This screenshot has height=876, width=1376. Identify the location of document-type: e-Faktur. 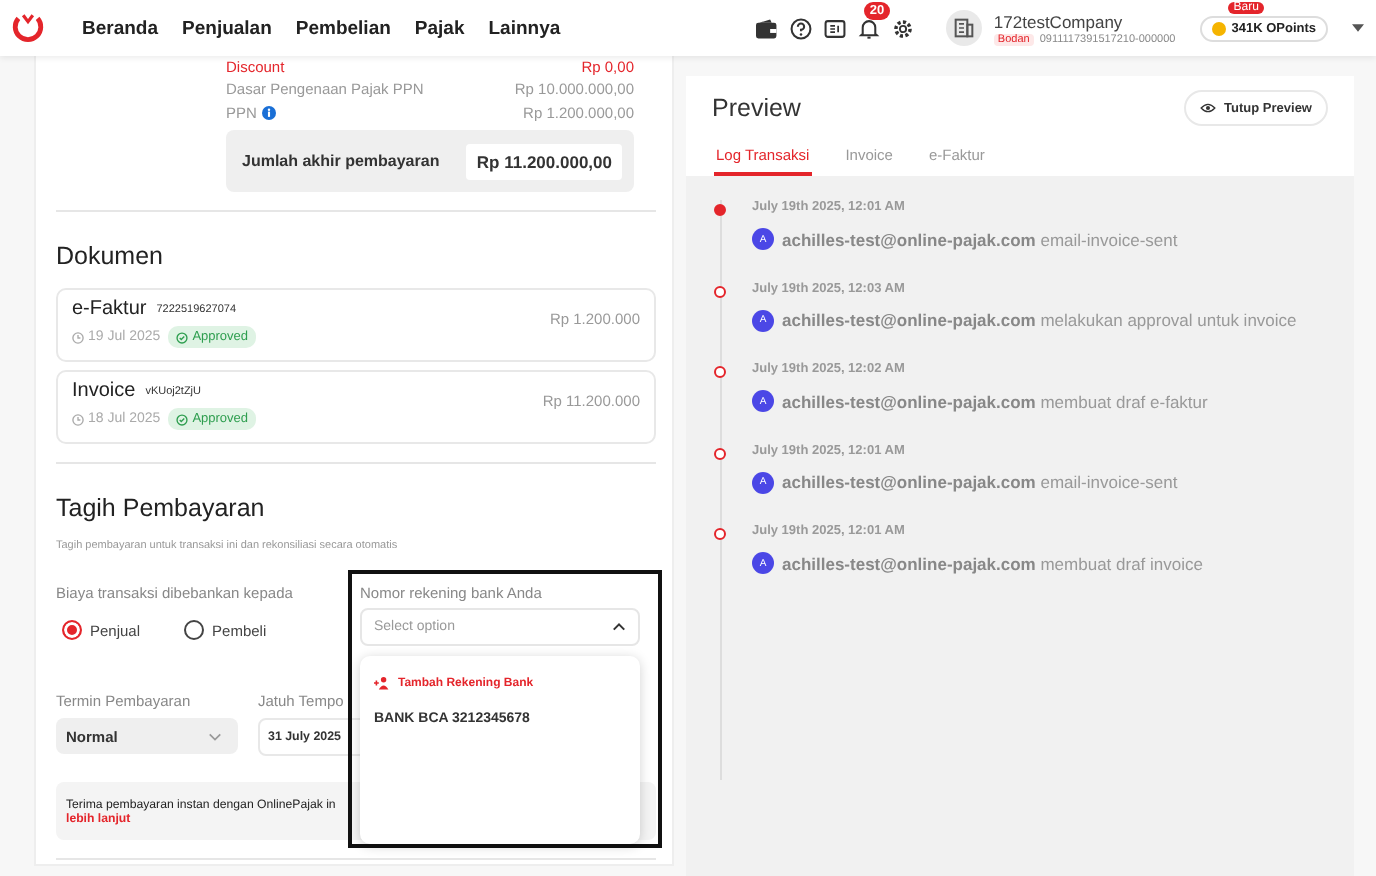
(109, 309).